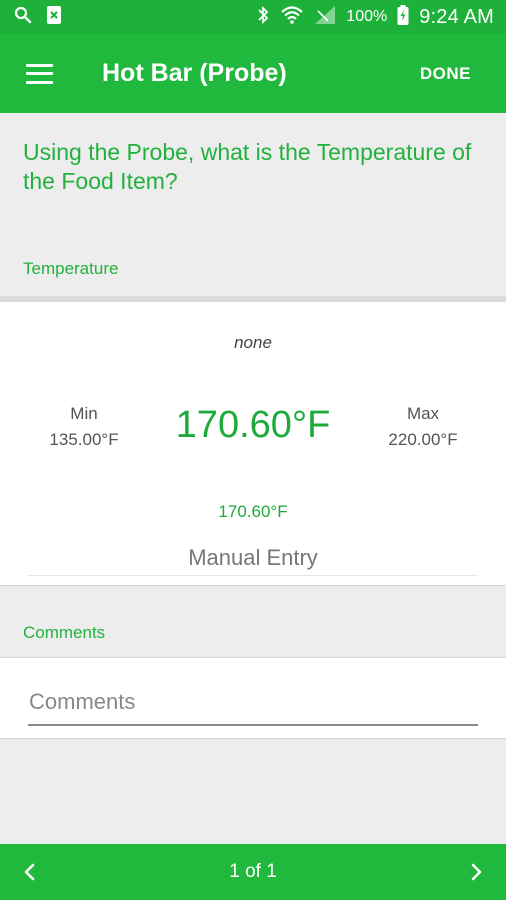 This screenshot has width=506, height=900. I want to click on comments-card, so click(253, 698).